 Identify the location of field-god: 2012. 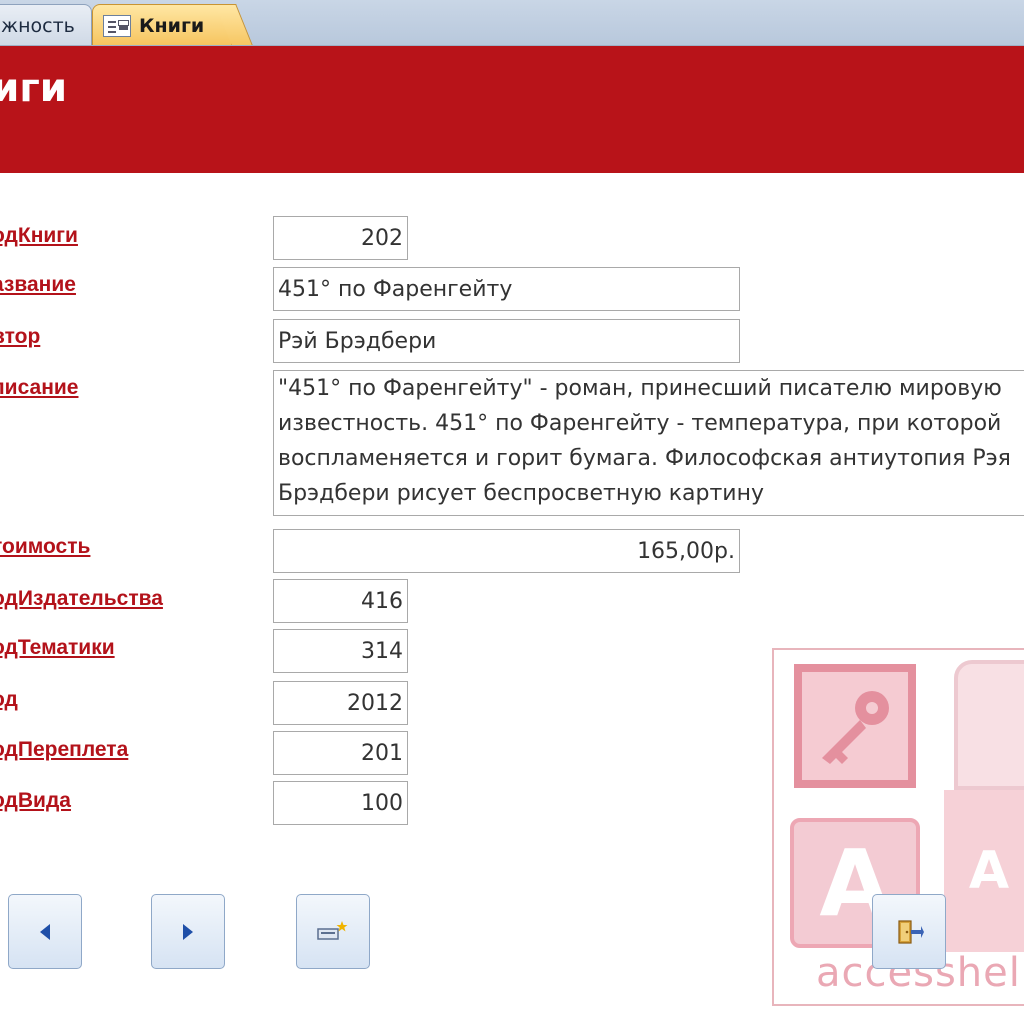
(340, 703).